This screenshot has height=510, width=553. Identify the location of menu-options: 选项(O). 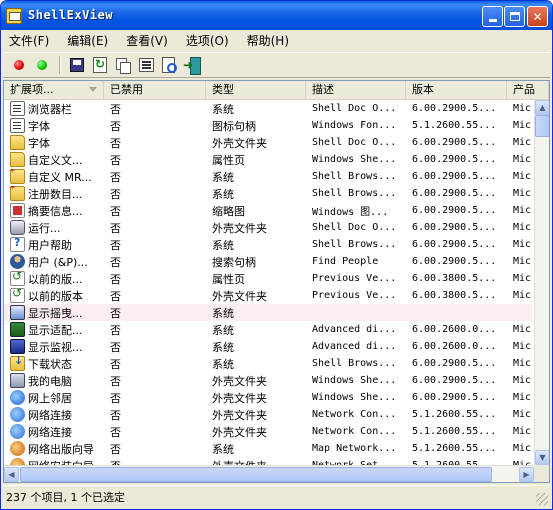
(207, 40).